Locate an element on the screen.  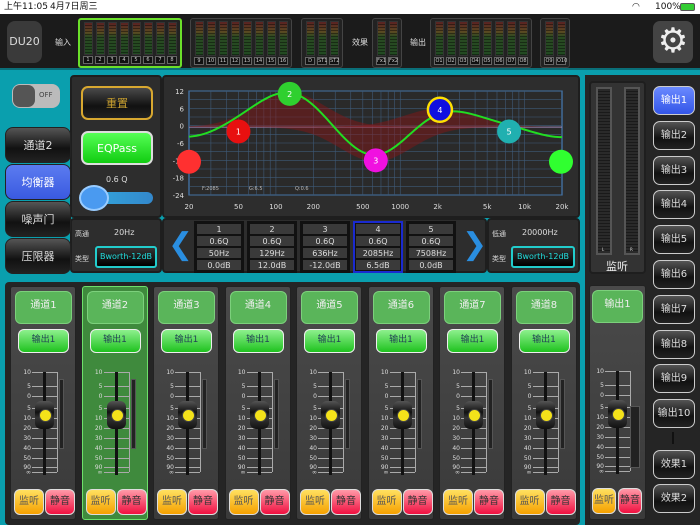
reset-button: 重置 is located at coordinates (117, 103).